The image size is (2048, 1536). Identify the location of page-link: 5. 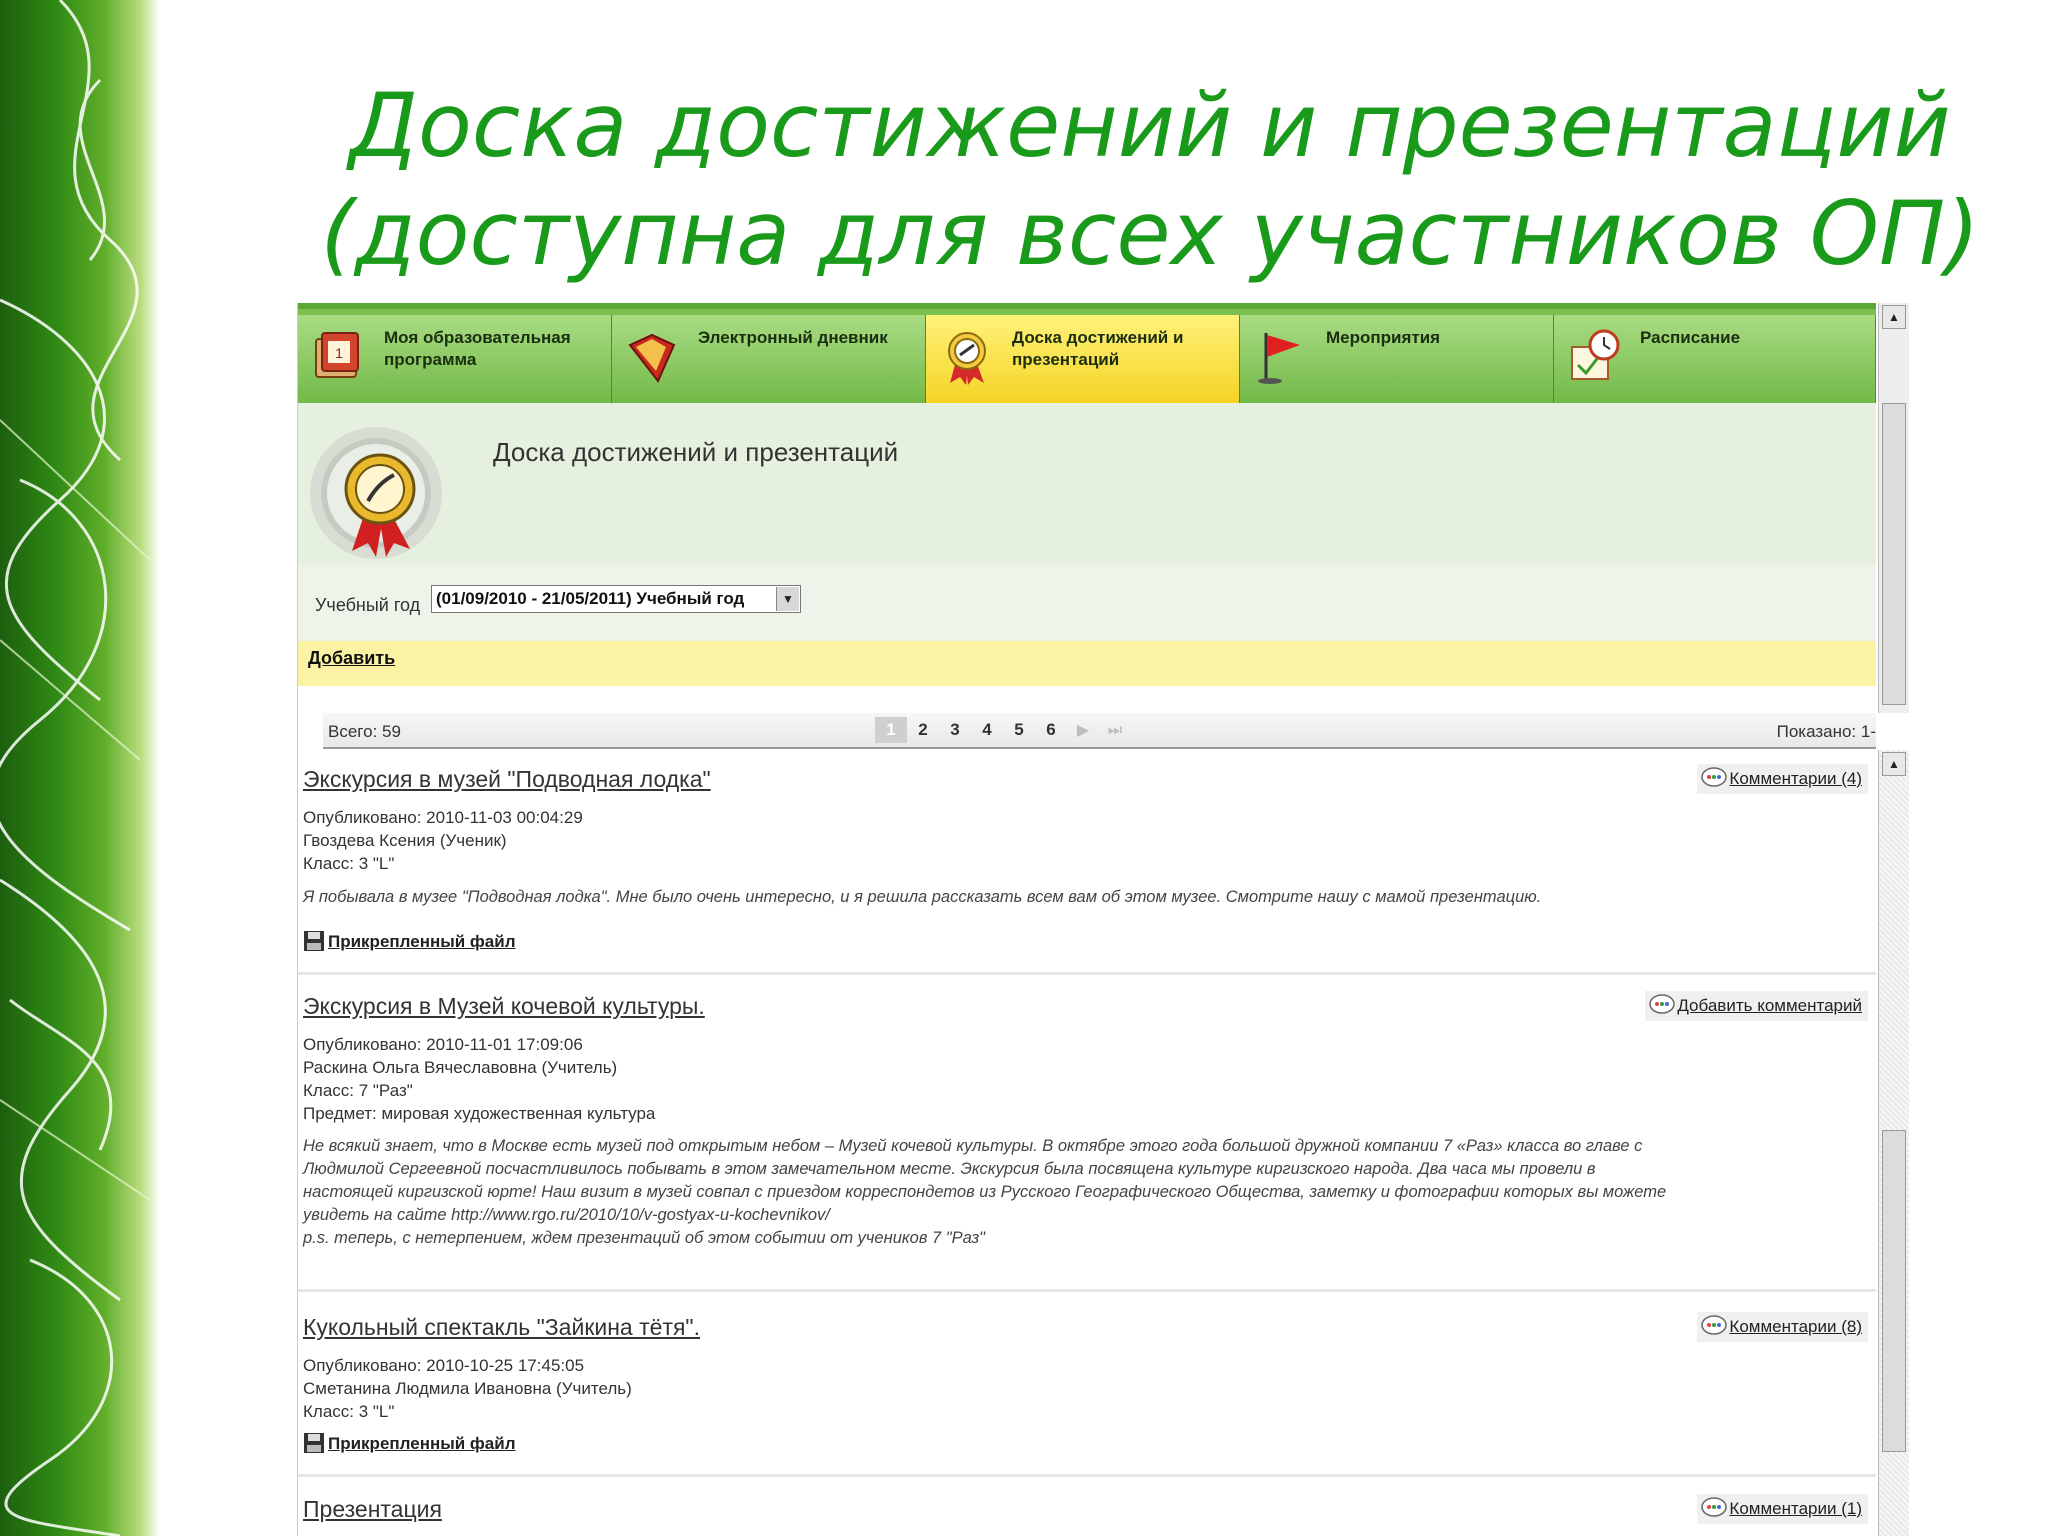
(1019, 730).